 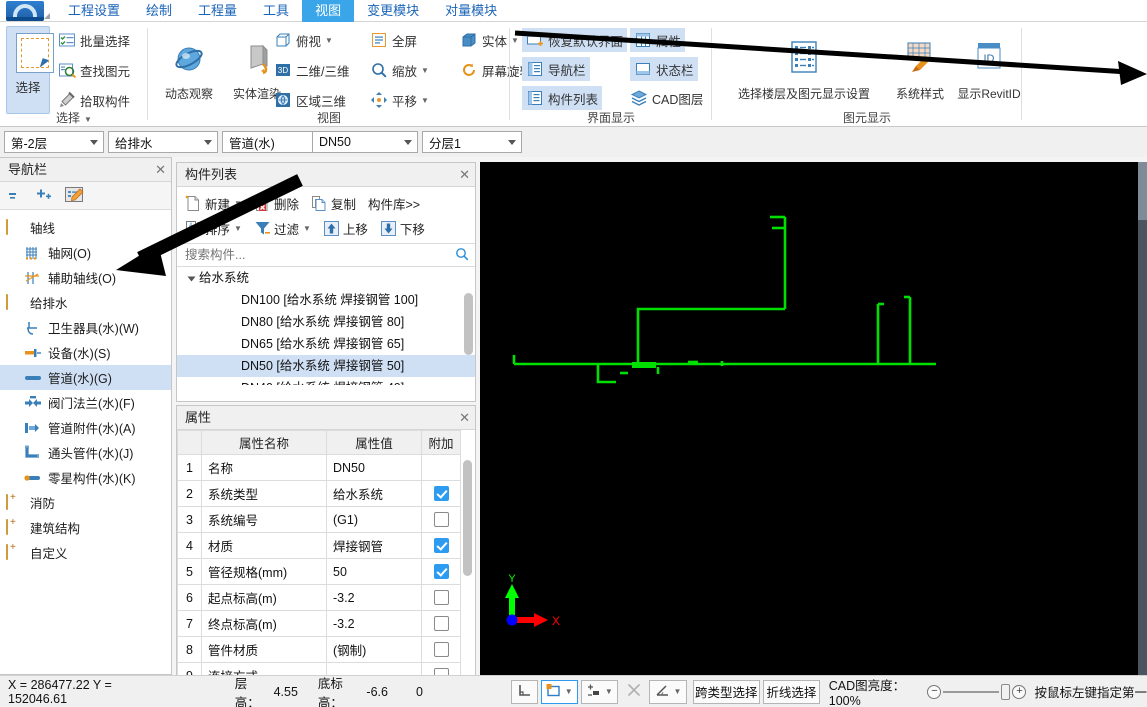 I want to click on ribbon-item-restore-default-ui: 恢复默认界面, so click(x=575, y=40).